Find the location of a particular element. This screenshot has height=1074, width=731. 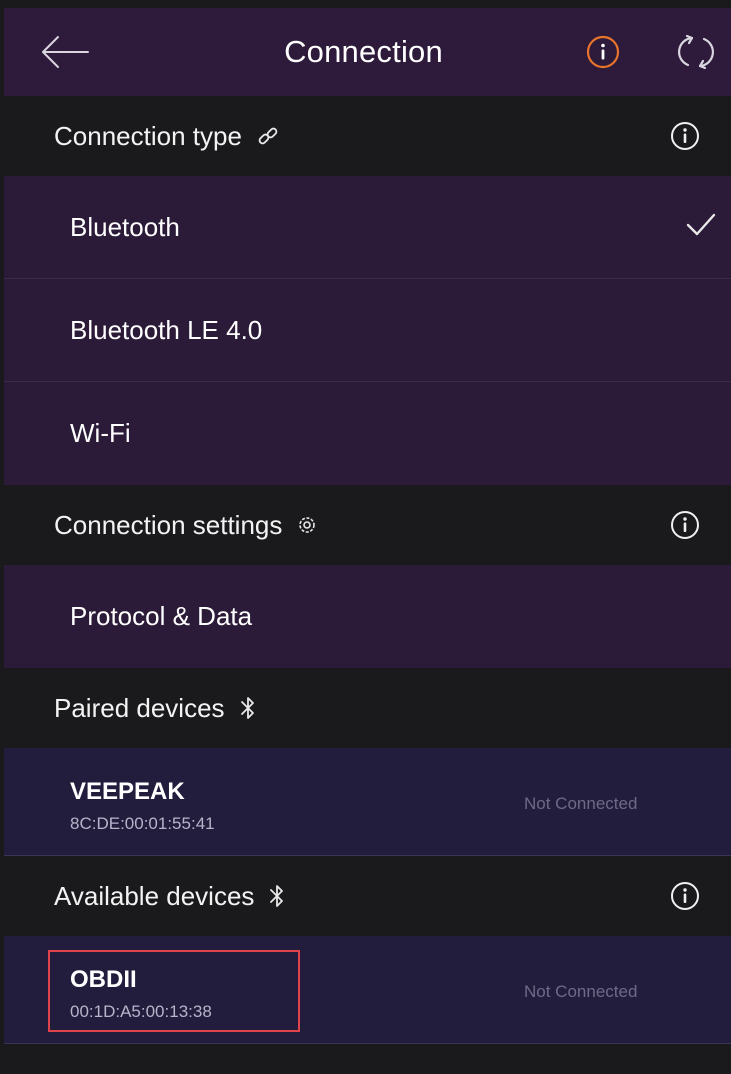

connection-type-label: Connection type is located at coordinates (148, 135).